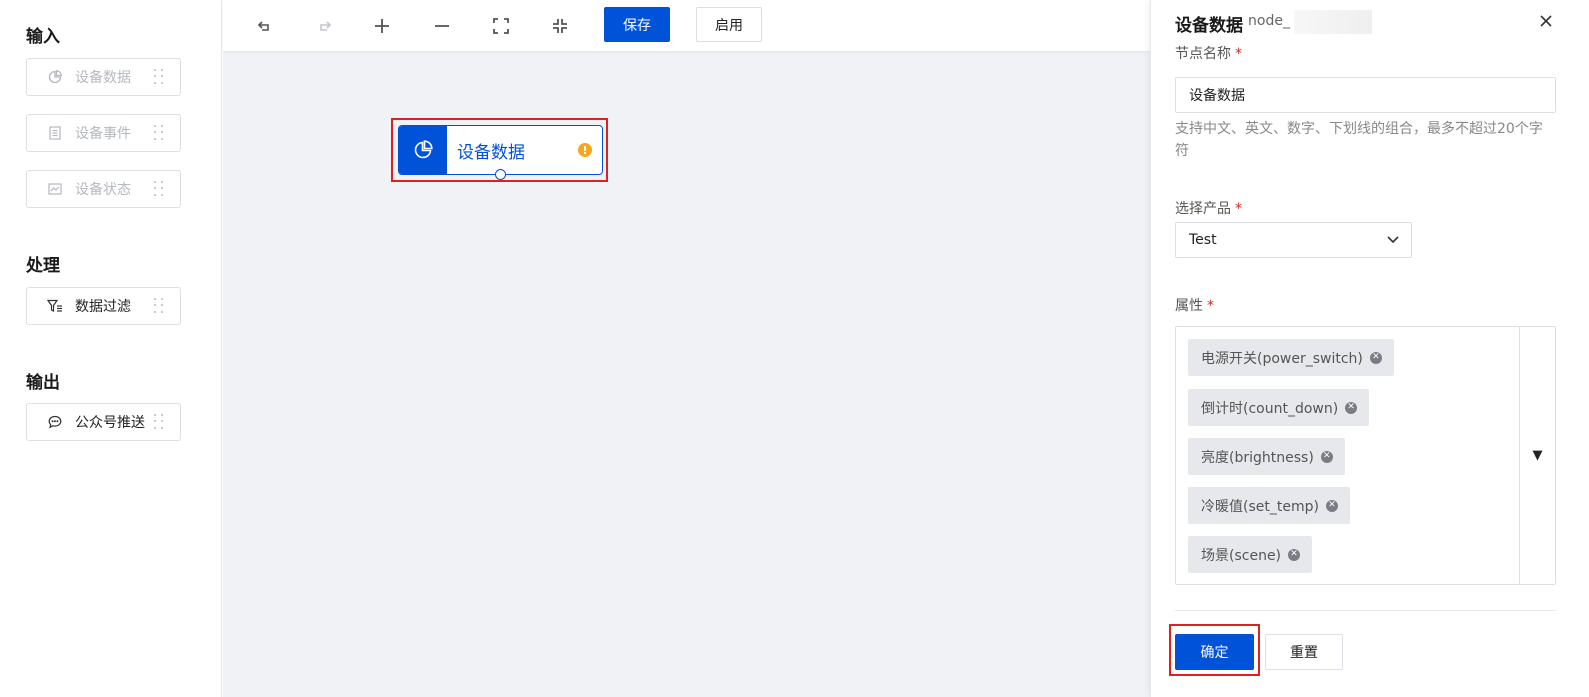 The height and width of the screenshot is (697, 1589). I want to click on divider, so click(1365, 610).